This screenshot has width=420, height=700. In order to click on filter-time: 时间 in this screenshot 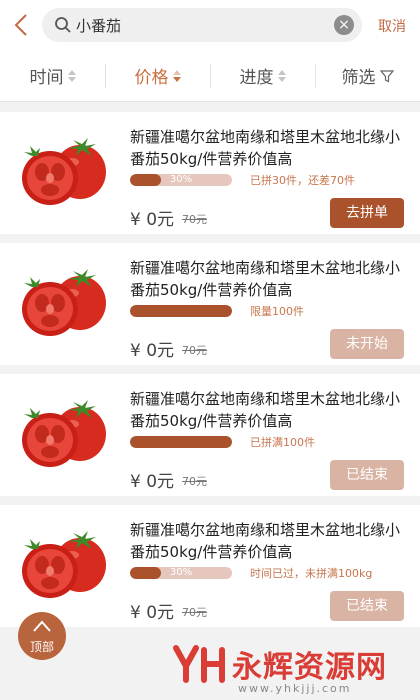, I will do `click(52, 75)`.